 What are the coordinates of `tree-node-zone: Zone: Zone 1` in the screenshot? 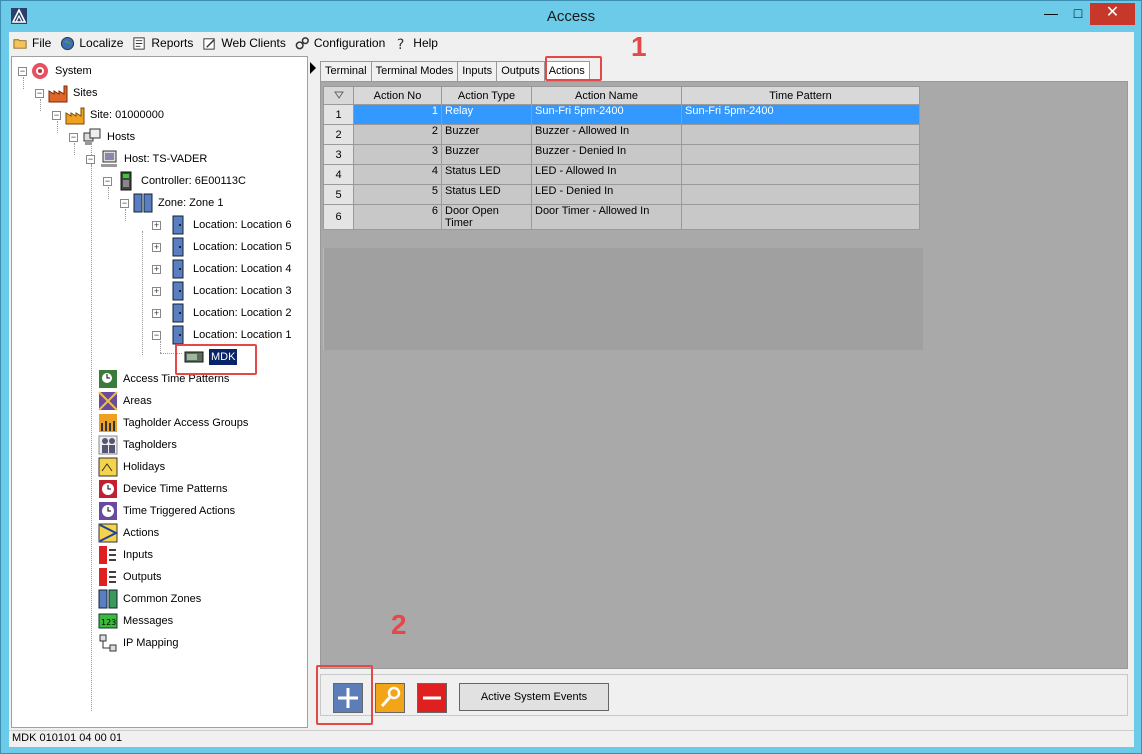 It's located at (178, 203).